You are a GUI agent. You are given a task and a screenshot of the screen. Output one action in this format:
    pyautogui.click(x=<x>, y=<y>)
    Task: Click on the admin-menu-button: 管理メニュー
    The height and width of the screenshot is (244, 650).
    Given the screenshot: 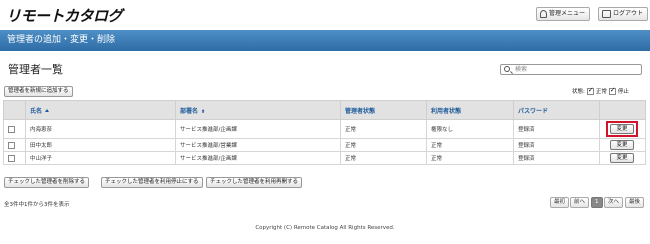 What is the action you would take?
    pyautogui.click(x=563, y=14)
    